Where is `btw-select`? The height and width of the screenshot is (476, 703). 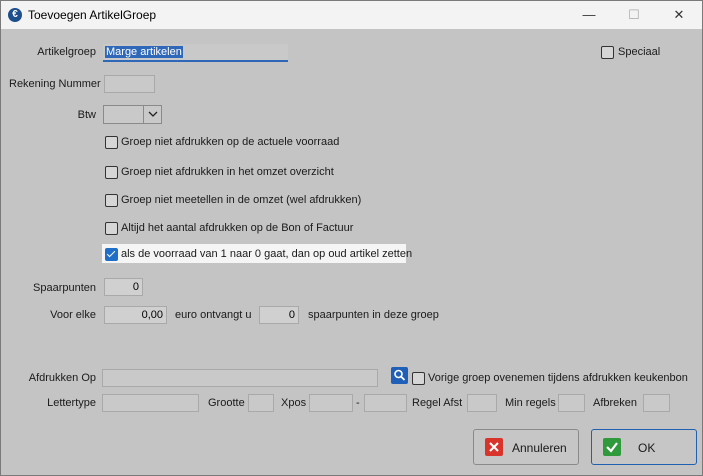
btw-select is located at coordinates (132, 114).